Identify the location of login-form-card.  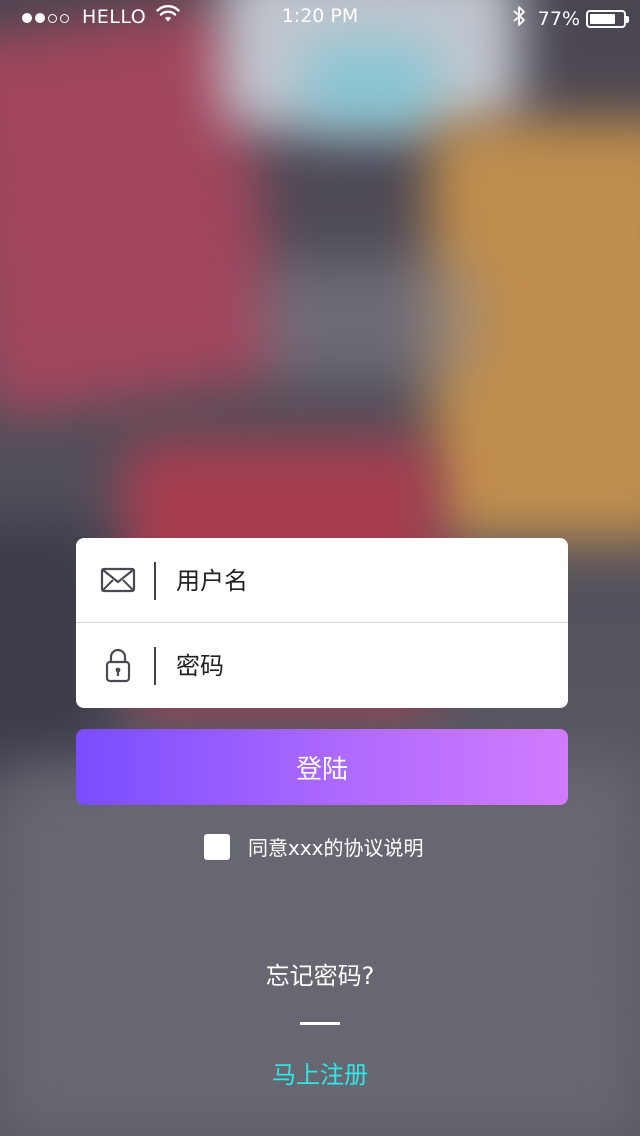
(322, 623).